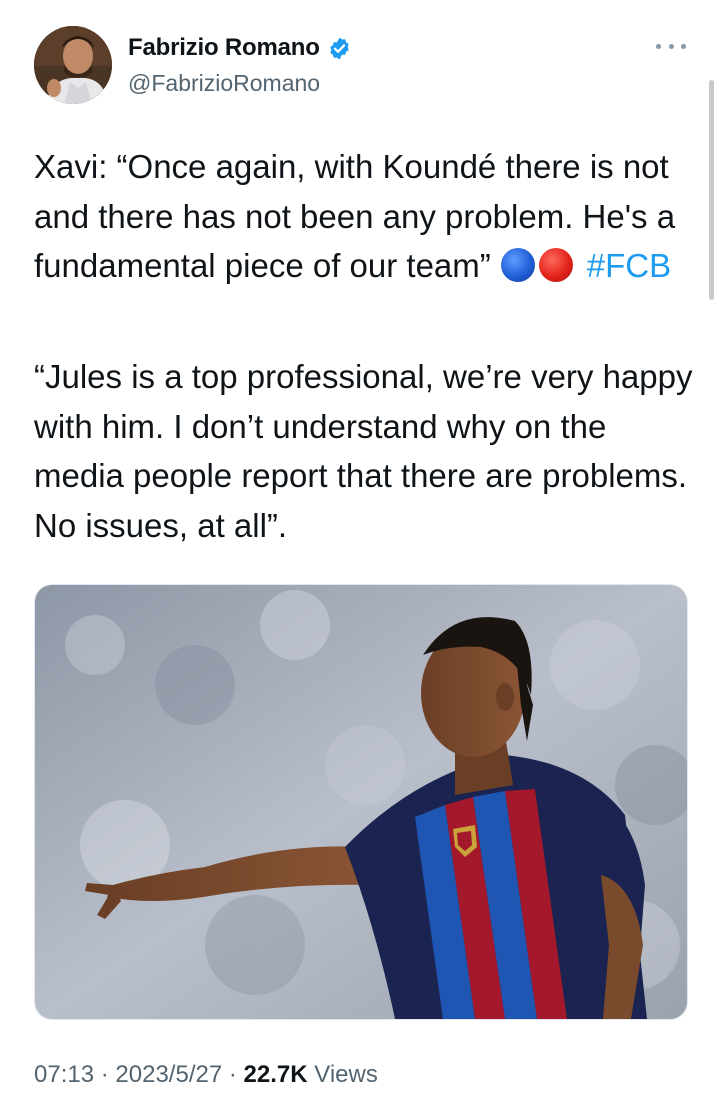 This screenshot has height=1109, width=720. Describe the element at coordinates (711, 190) in the screenshot. I see `scrollbar` at that location.